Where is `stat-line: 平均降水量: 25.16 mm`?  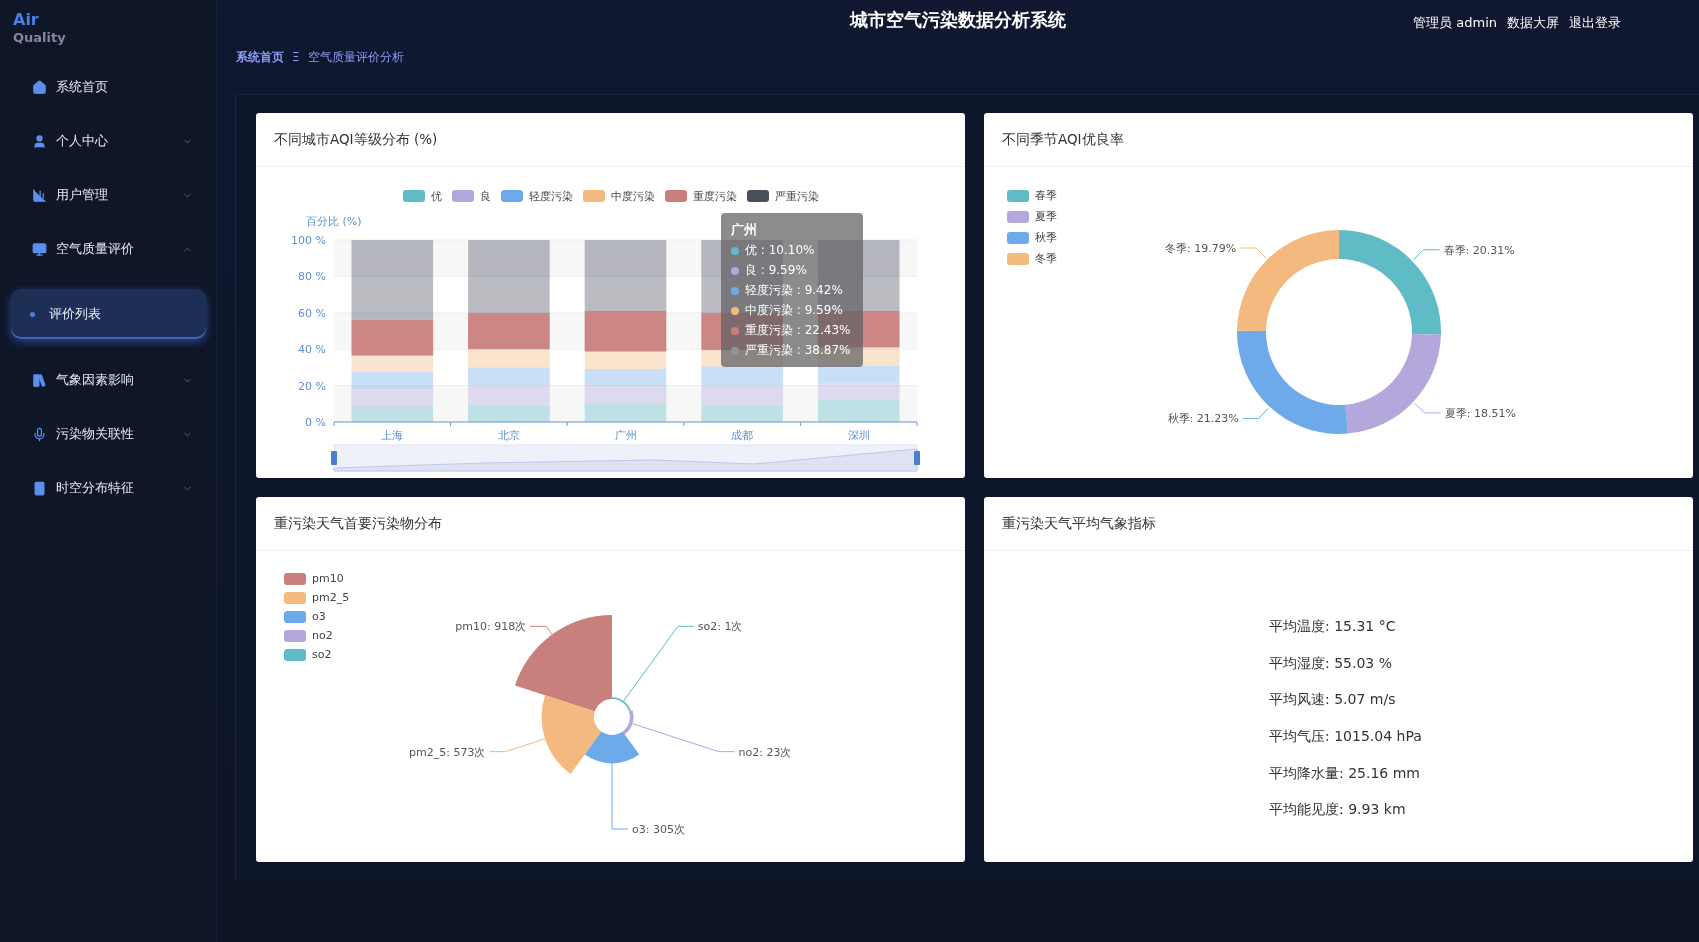 stat-line: 平均降水量: 25.16 mm is located at coordinates (1345, 773).